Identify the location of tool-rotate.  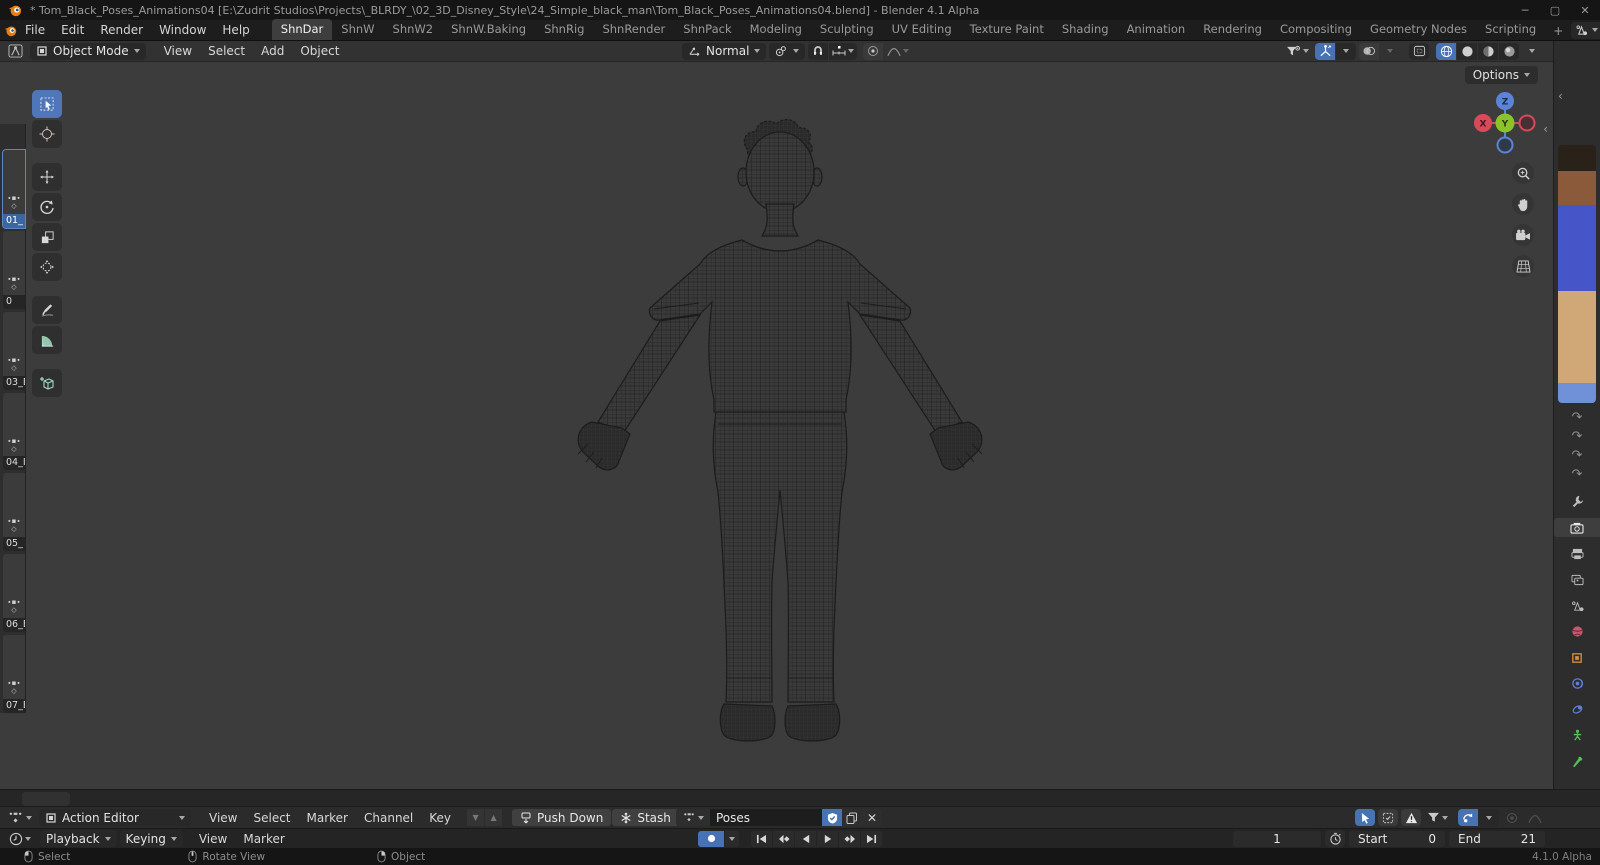
(47, 207).